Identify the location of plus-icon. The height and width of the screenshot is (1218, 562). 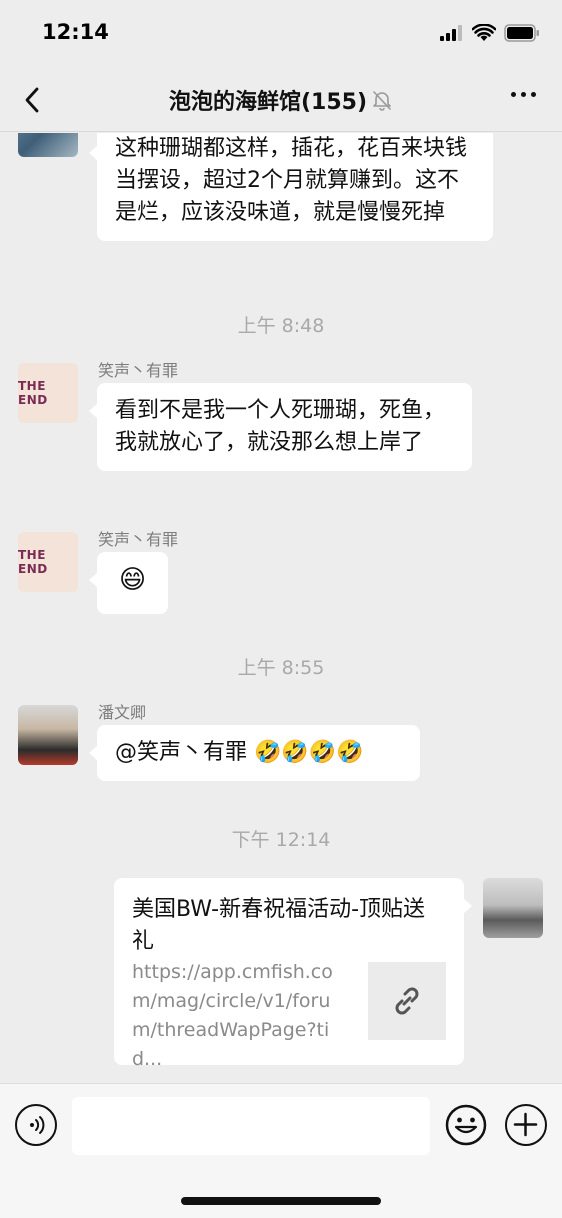
(525, 1124).